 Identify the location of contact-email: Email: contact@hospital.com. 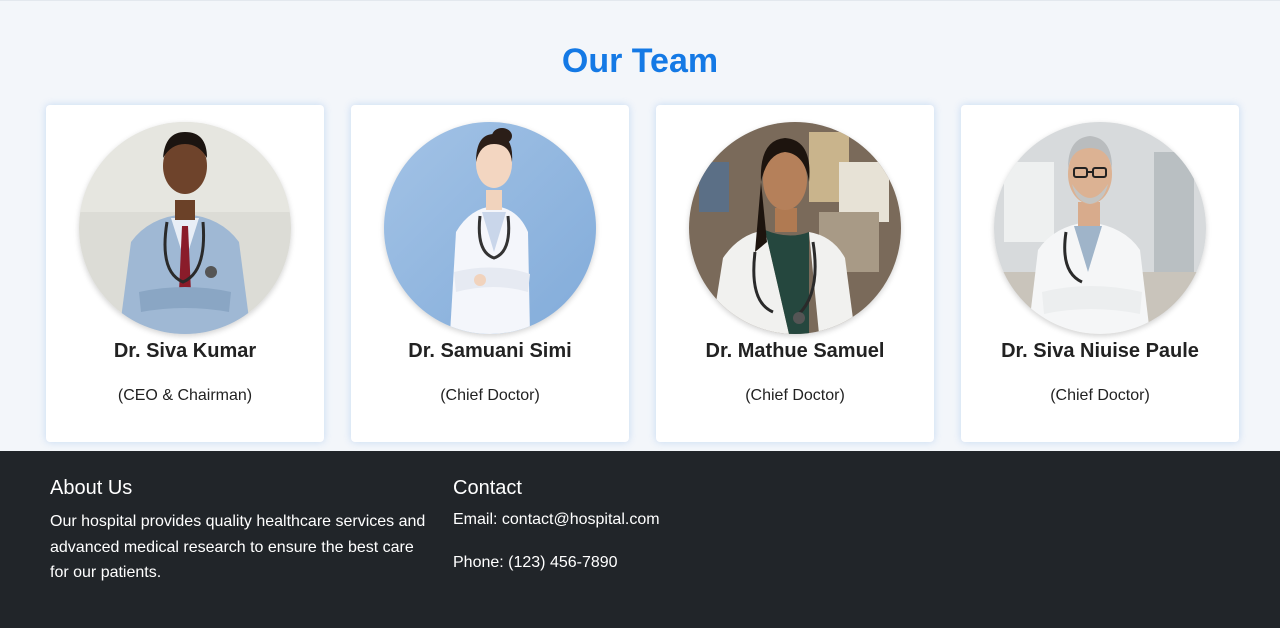
(653, 520).